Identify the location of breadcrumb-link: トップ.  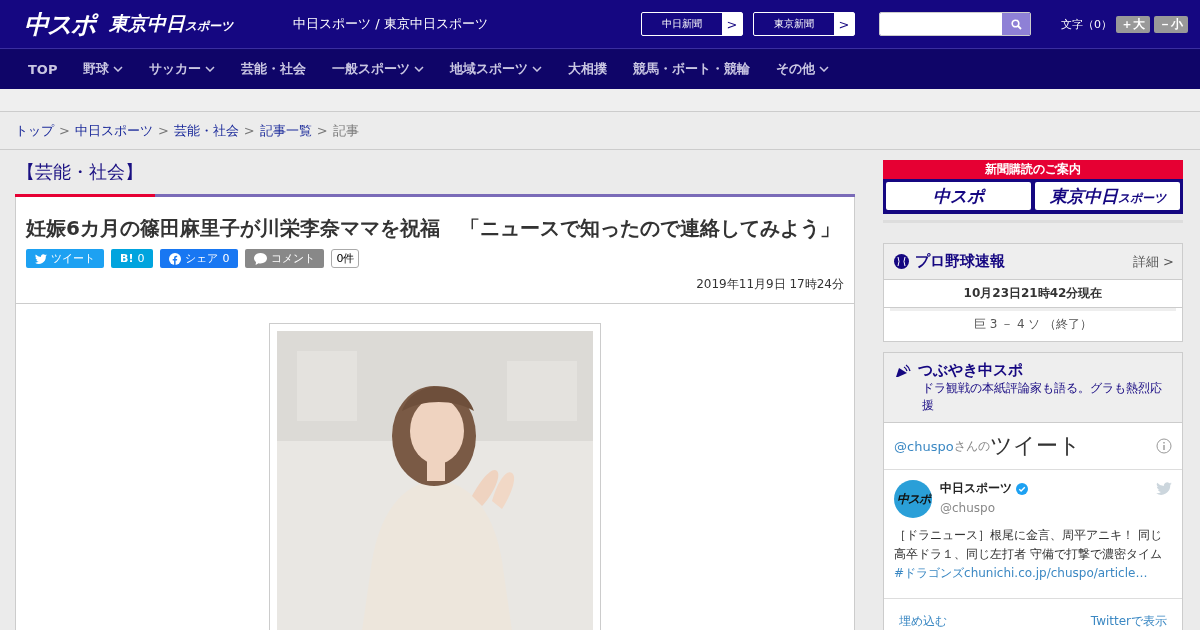
(34, 130).